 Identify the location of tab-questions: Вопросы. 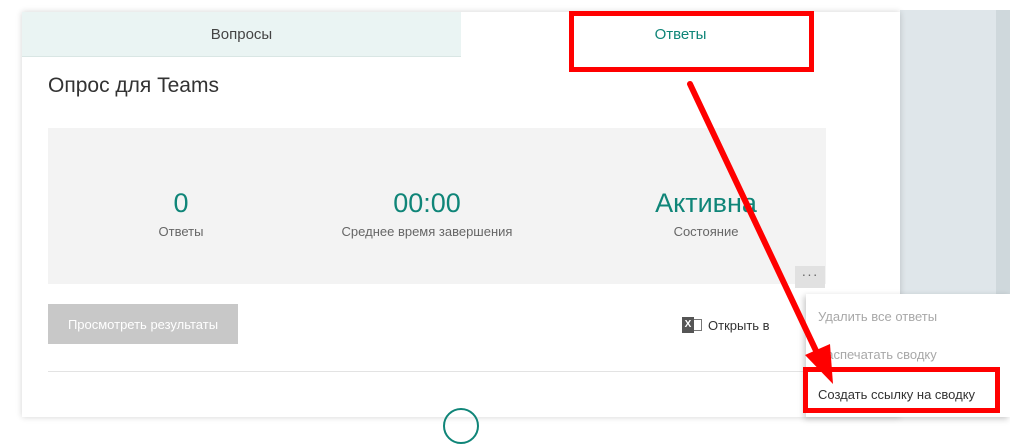
(241, 34).